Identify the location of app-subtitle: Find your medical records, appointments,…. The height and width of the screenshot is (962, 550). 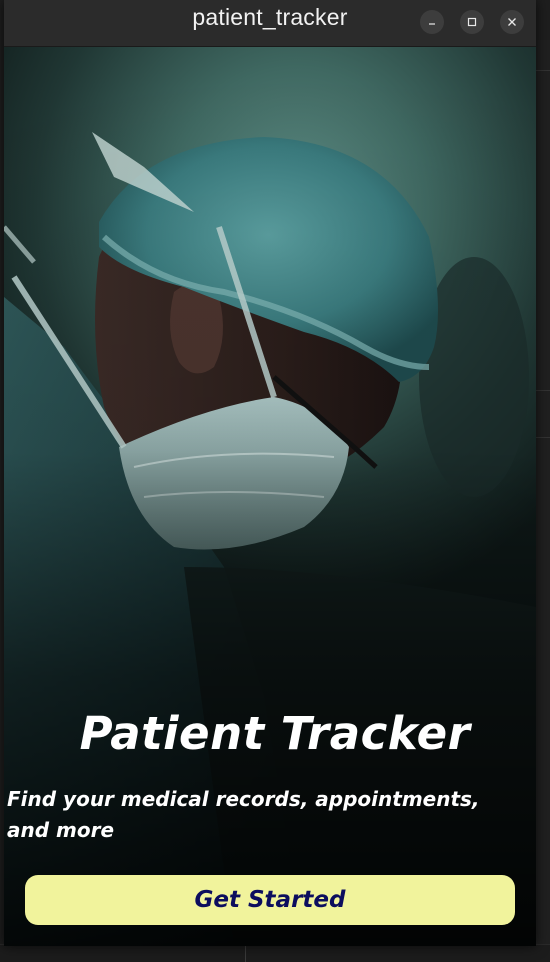
(243, 814).